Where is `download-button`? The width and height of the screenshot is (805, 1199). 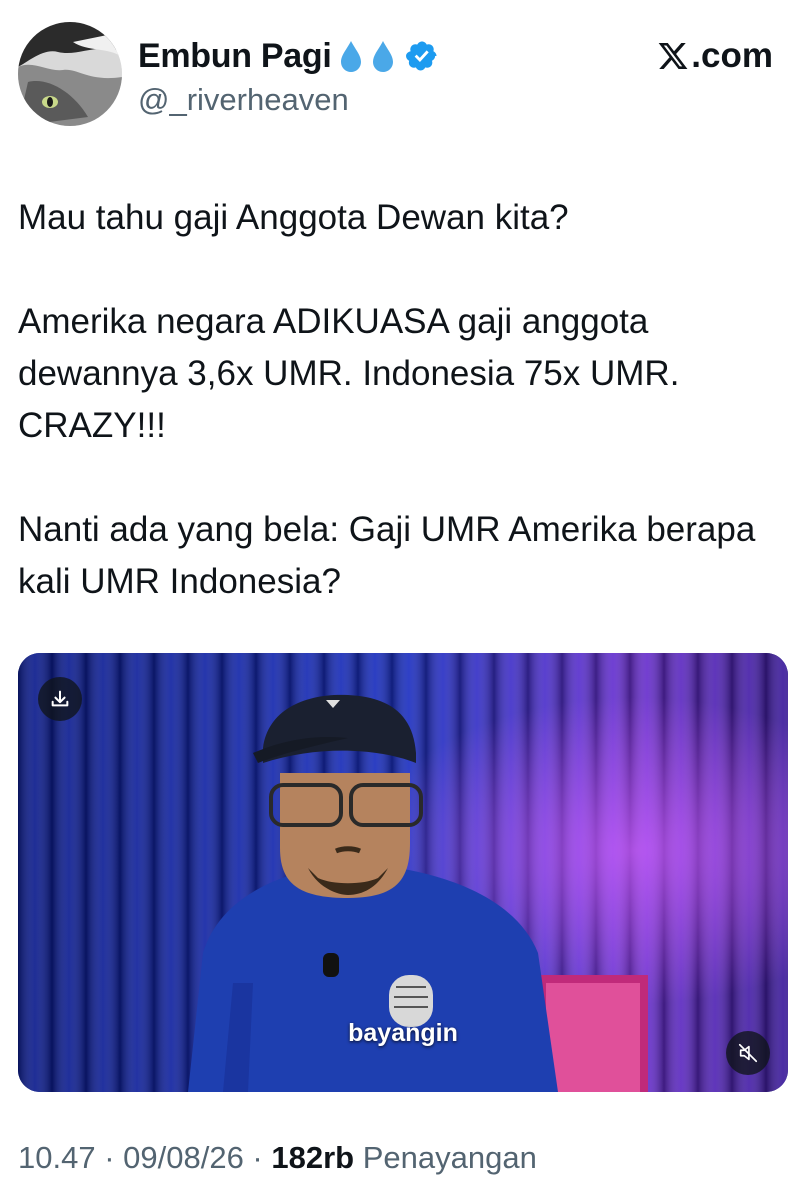
download-button is located at coordinates (60, 699).